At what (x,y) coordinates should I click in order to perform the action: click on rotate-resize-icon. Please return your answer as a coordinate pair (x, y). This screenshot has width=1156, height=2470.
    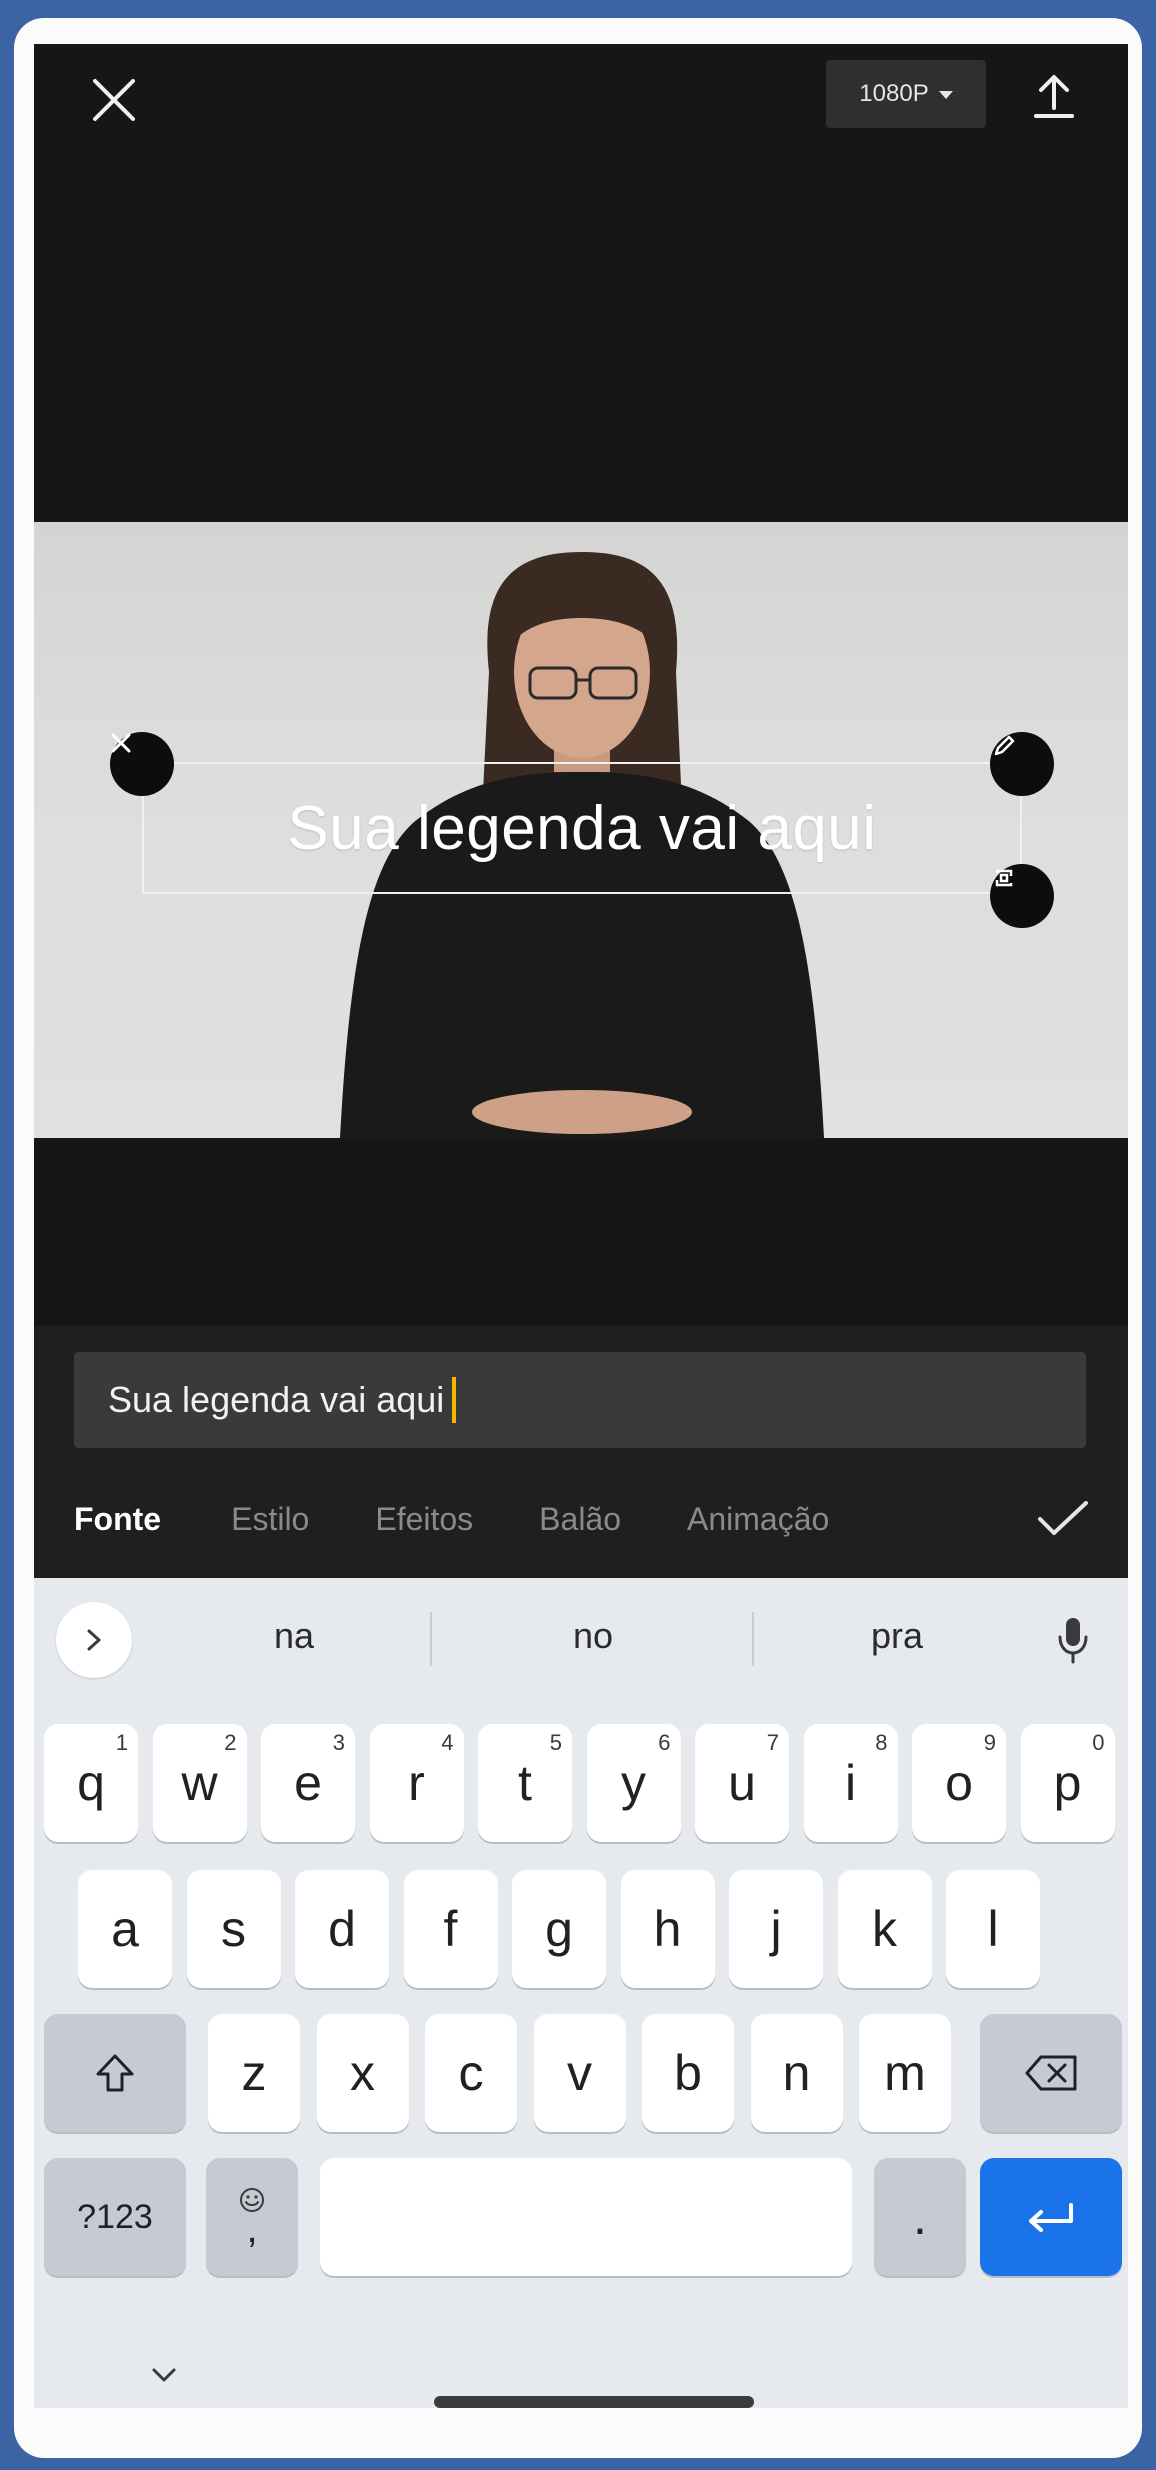
    Looking at the image, I should click on (1004, 878).